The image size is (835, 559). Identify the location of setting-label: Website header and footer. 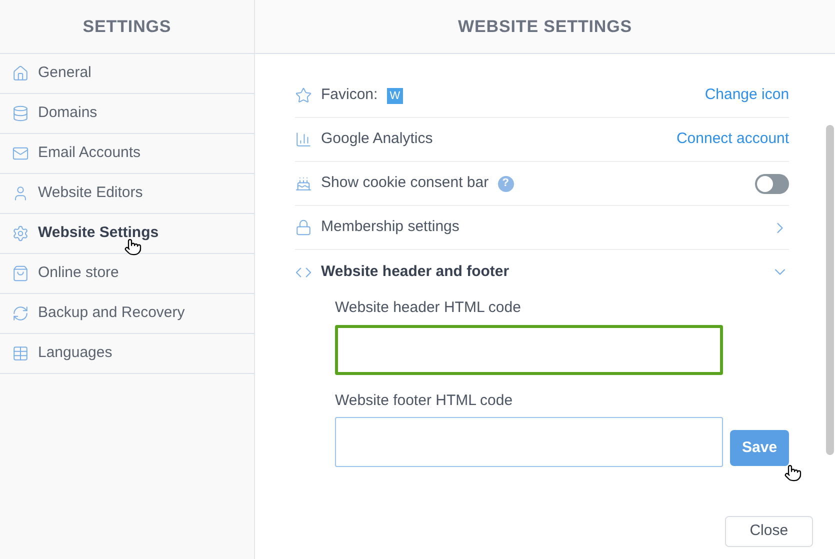
(415, 272).